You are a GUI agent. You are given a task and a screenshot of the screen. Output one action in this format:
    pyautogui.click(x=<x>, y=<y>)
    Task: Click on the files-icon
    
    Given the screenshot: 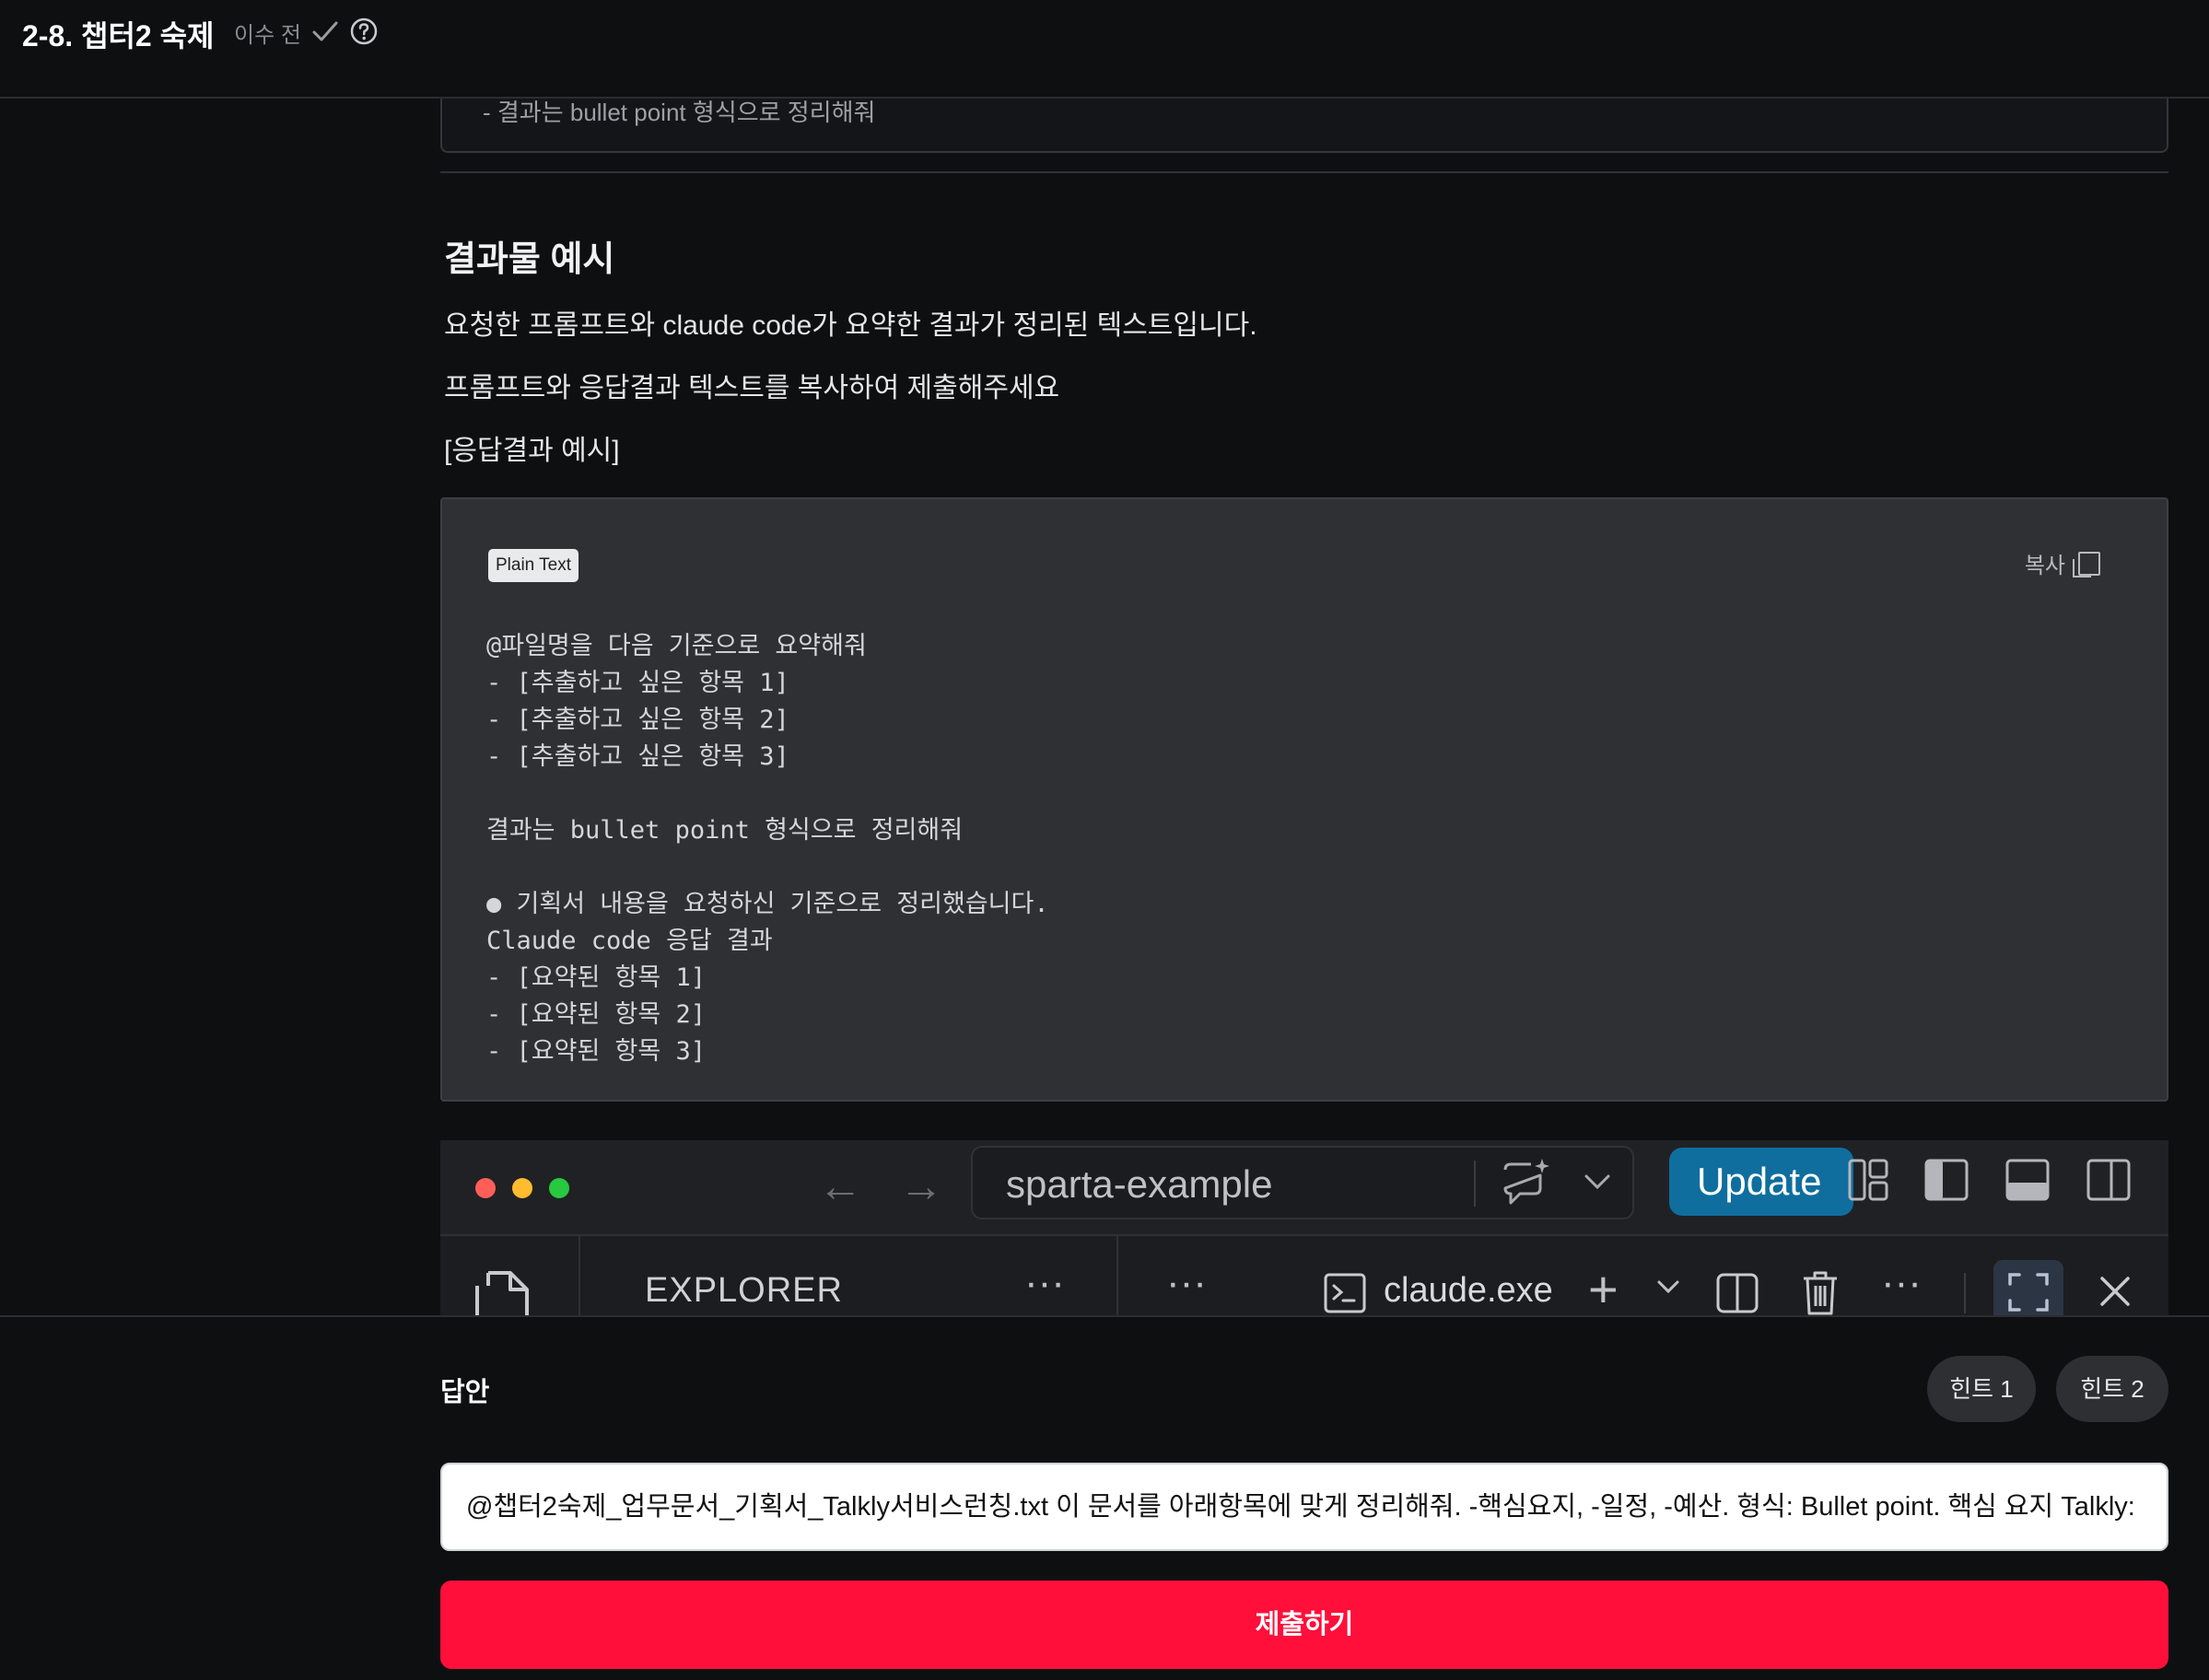 What is the action you would take?
    pyautogui.click(x=502, y=1294)
    